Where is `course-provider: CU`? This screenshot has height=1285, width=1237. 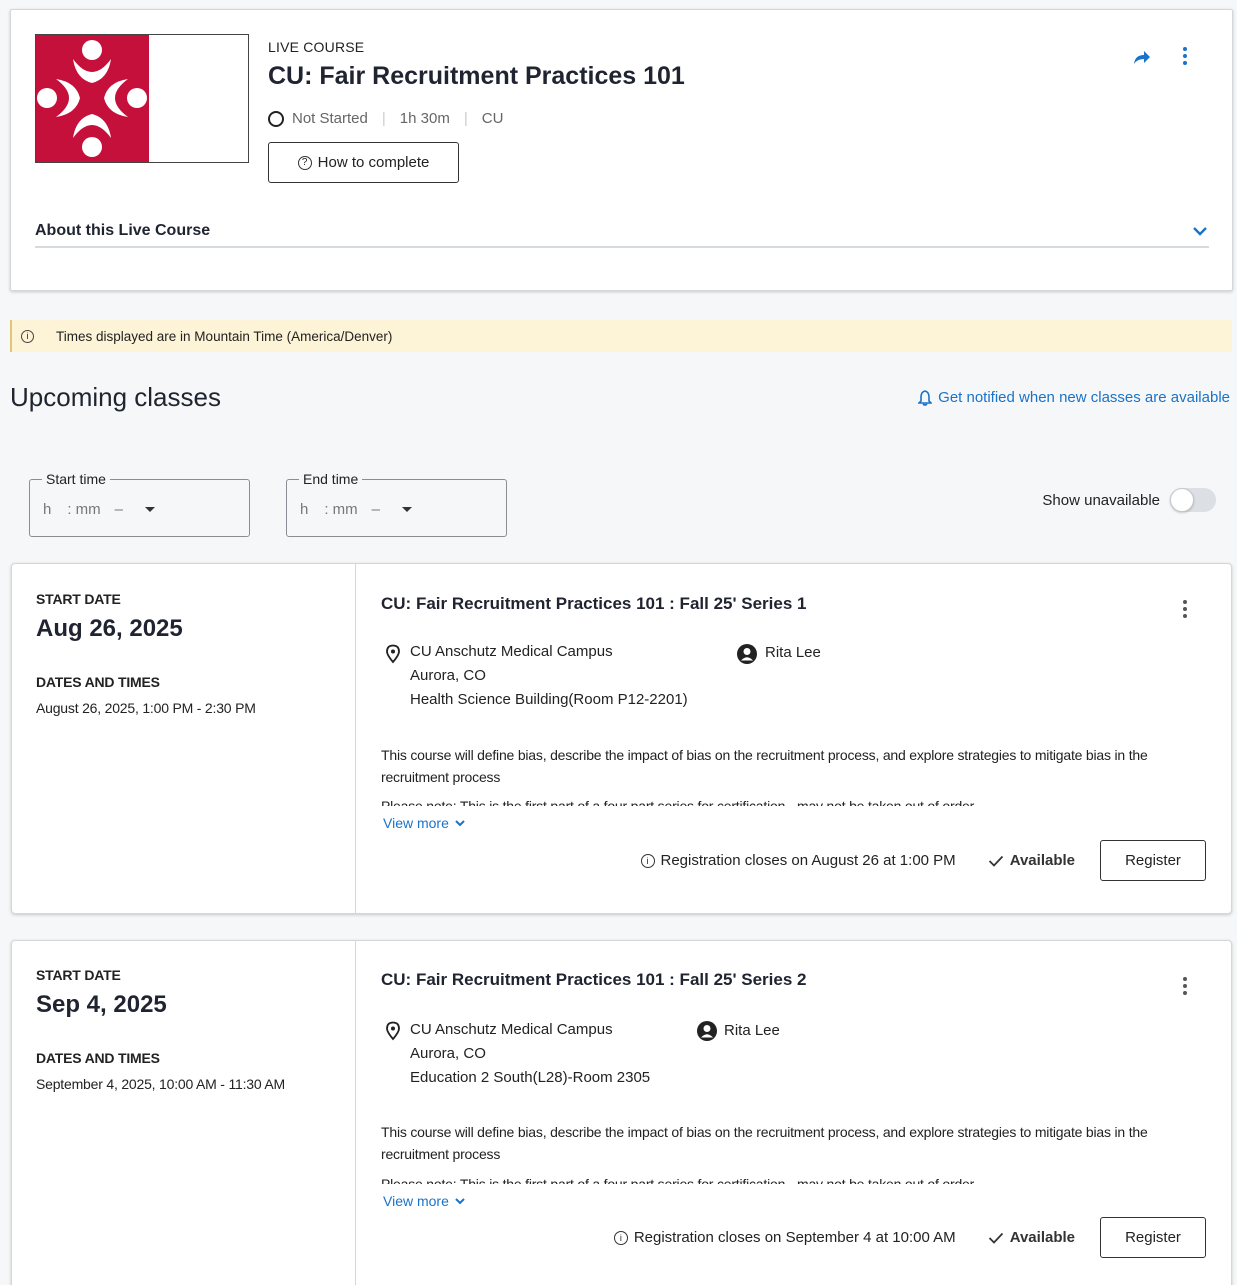 course-provider: CU is located at coordinates (492, 118).